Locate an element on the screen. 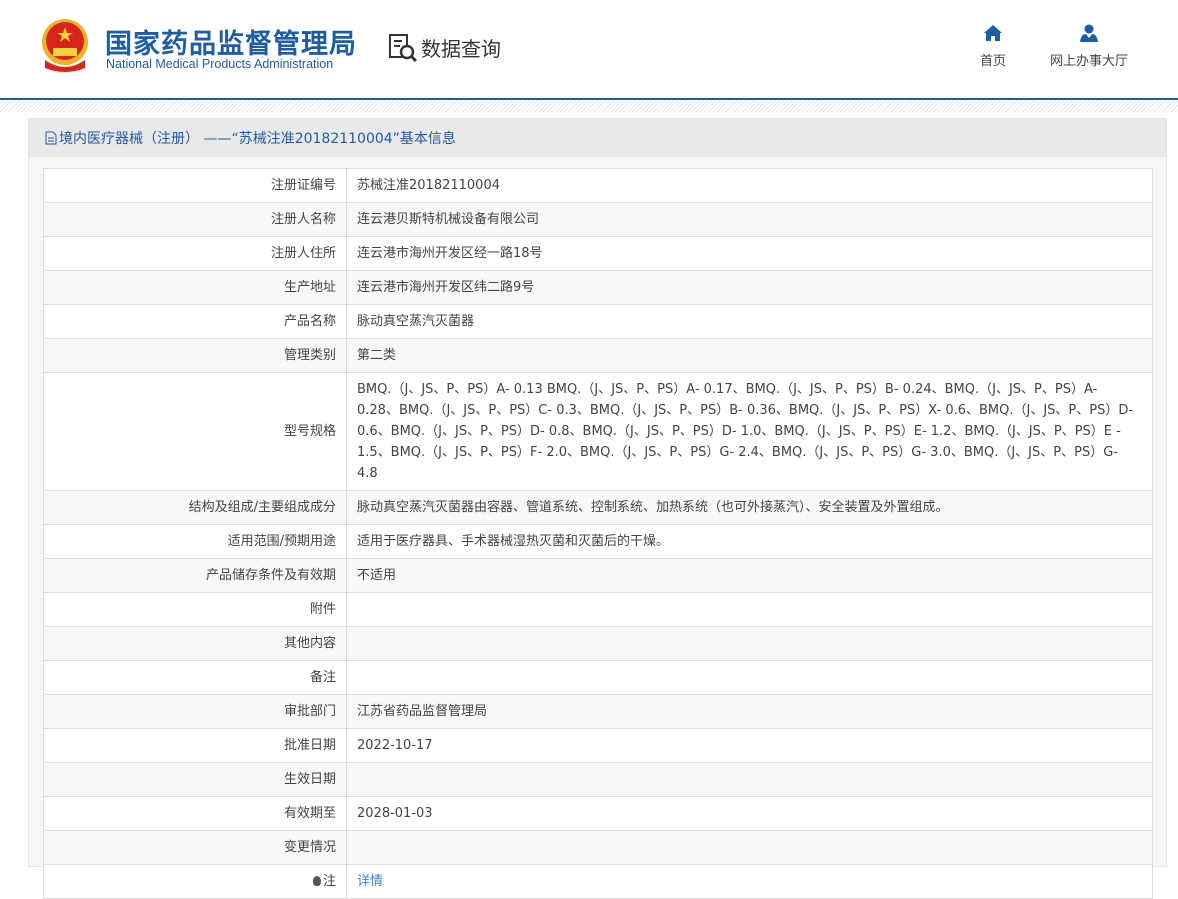  table-row: 注册人住所 连云港市海州开发区经一路18号 is located at coordinates (598, 253).